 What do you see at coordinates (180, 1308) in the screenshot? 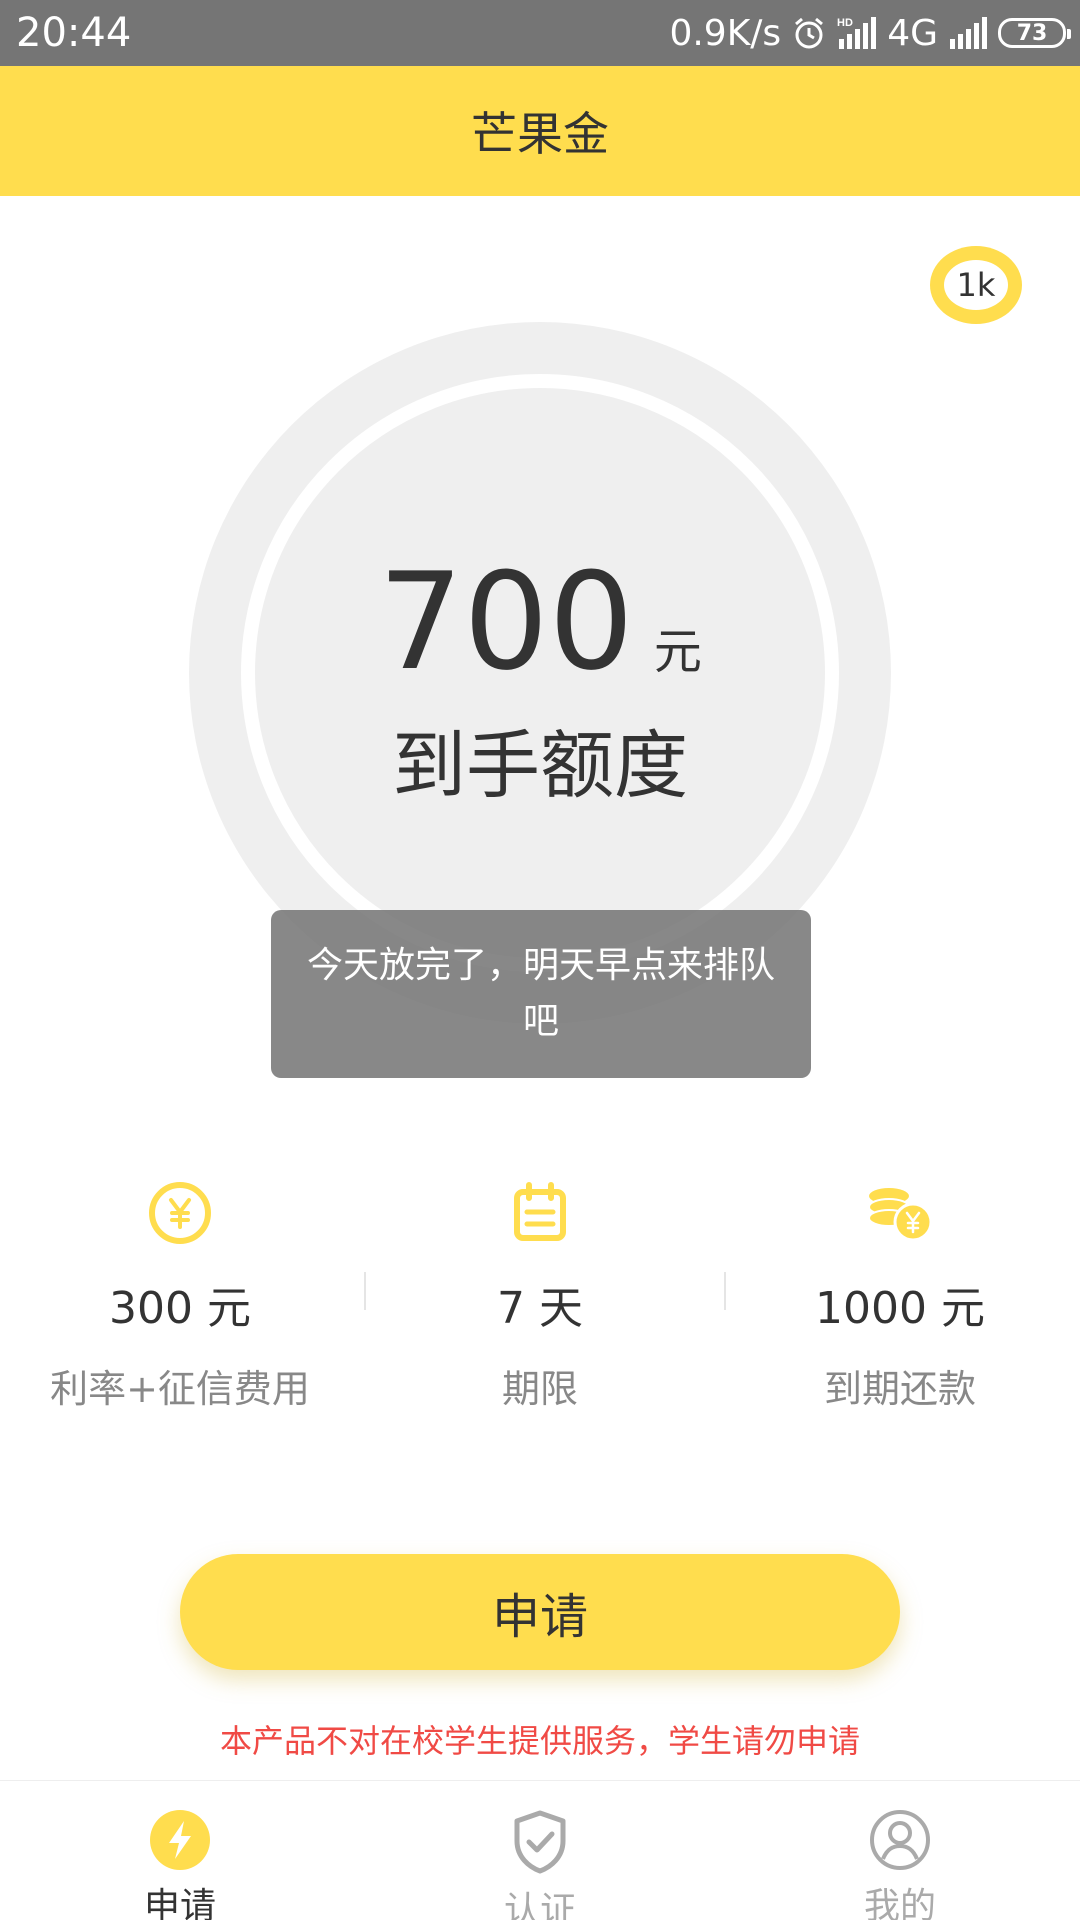
I see `stat-value: 300 元` at bounding box center [180, 1308].